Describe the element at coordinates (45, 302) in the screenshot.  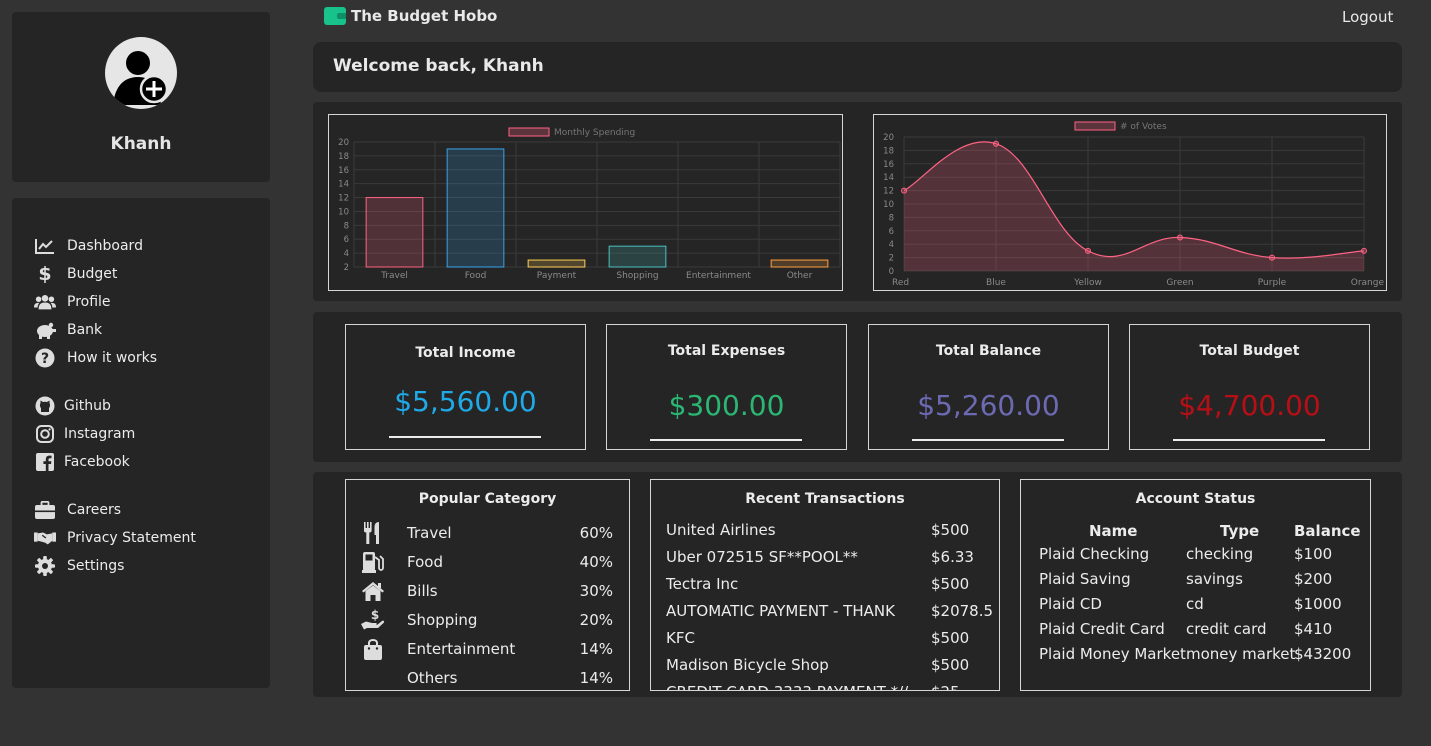
I see `users-icon` at that location.